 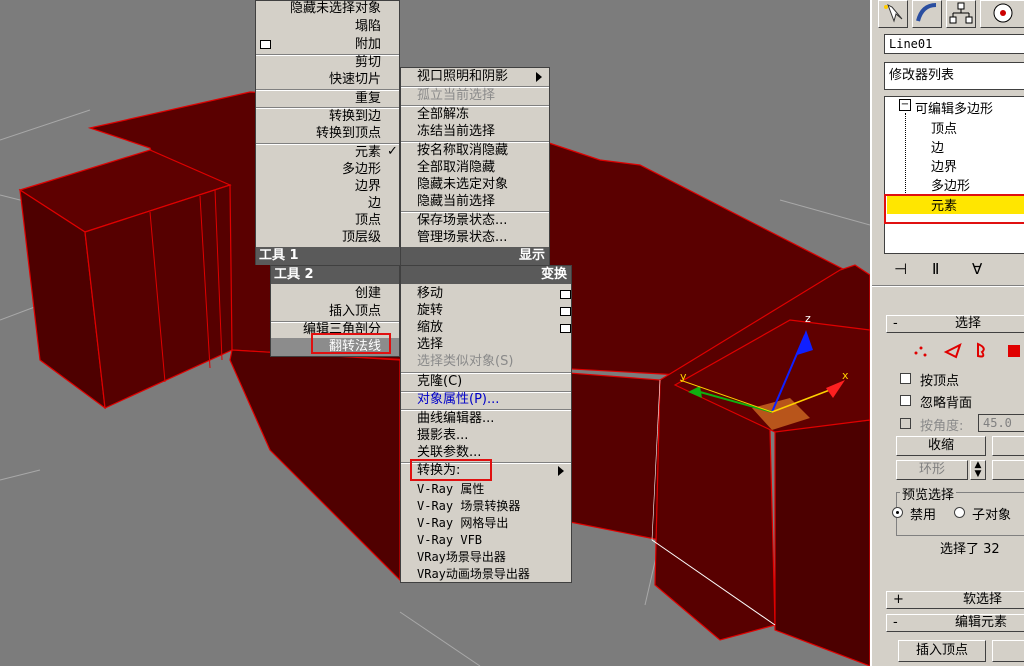 I want to click on menu-item-polygon: 多边形, so click(x=327, y=170).